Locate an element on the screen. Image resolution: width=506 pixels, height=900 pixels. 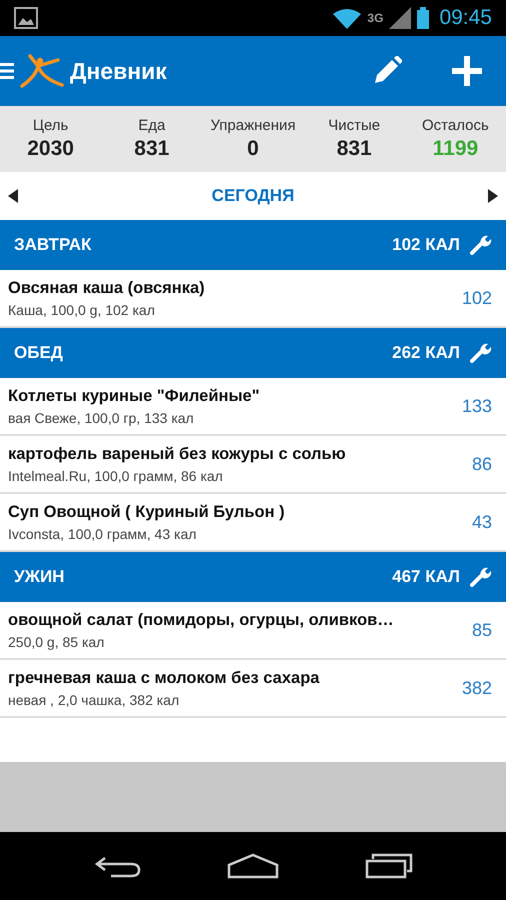
image-notification-icon is located at coordinates (26, 18).